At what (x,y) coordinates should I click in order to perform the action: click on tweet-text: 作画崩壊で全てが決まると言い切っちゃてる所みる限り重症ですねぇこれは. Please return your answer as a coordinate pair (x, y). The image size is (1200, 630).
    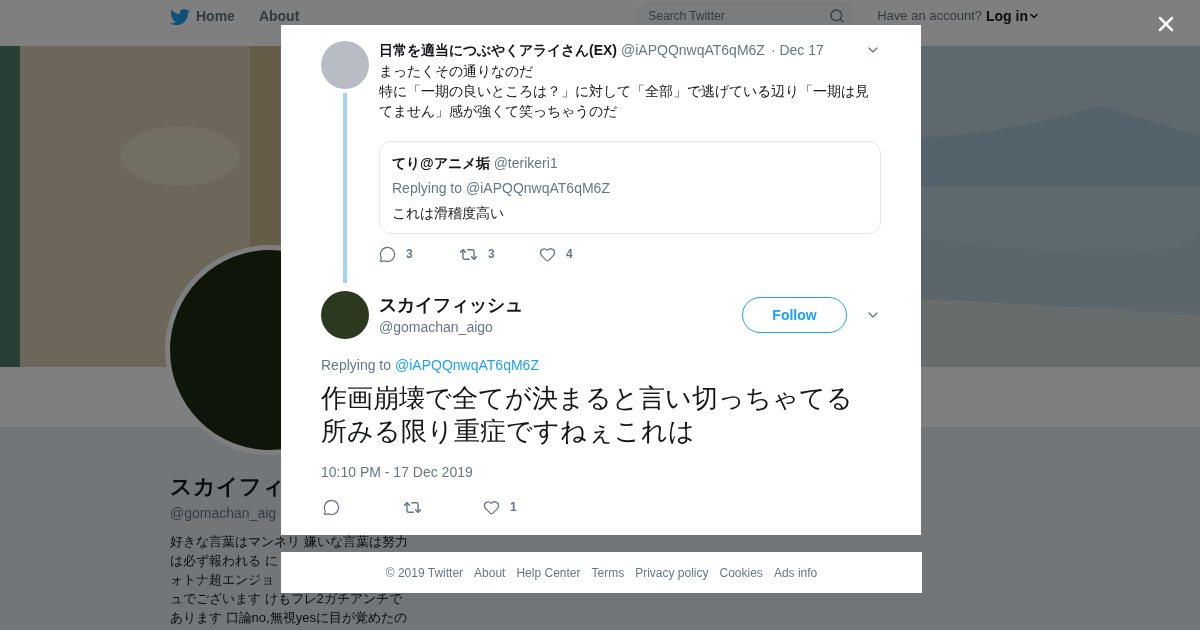
    Looking at the image, I should click on (587, 415).